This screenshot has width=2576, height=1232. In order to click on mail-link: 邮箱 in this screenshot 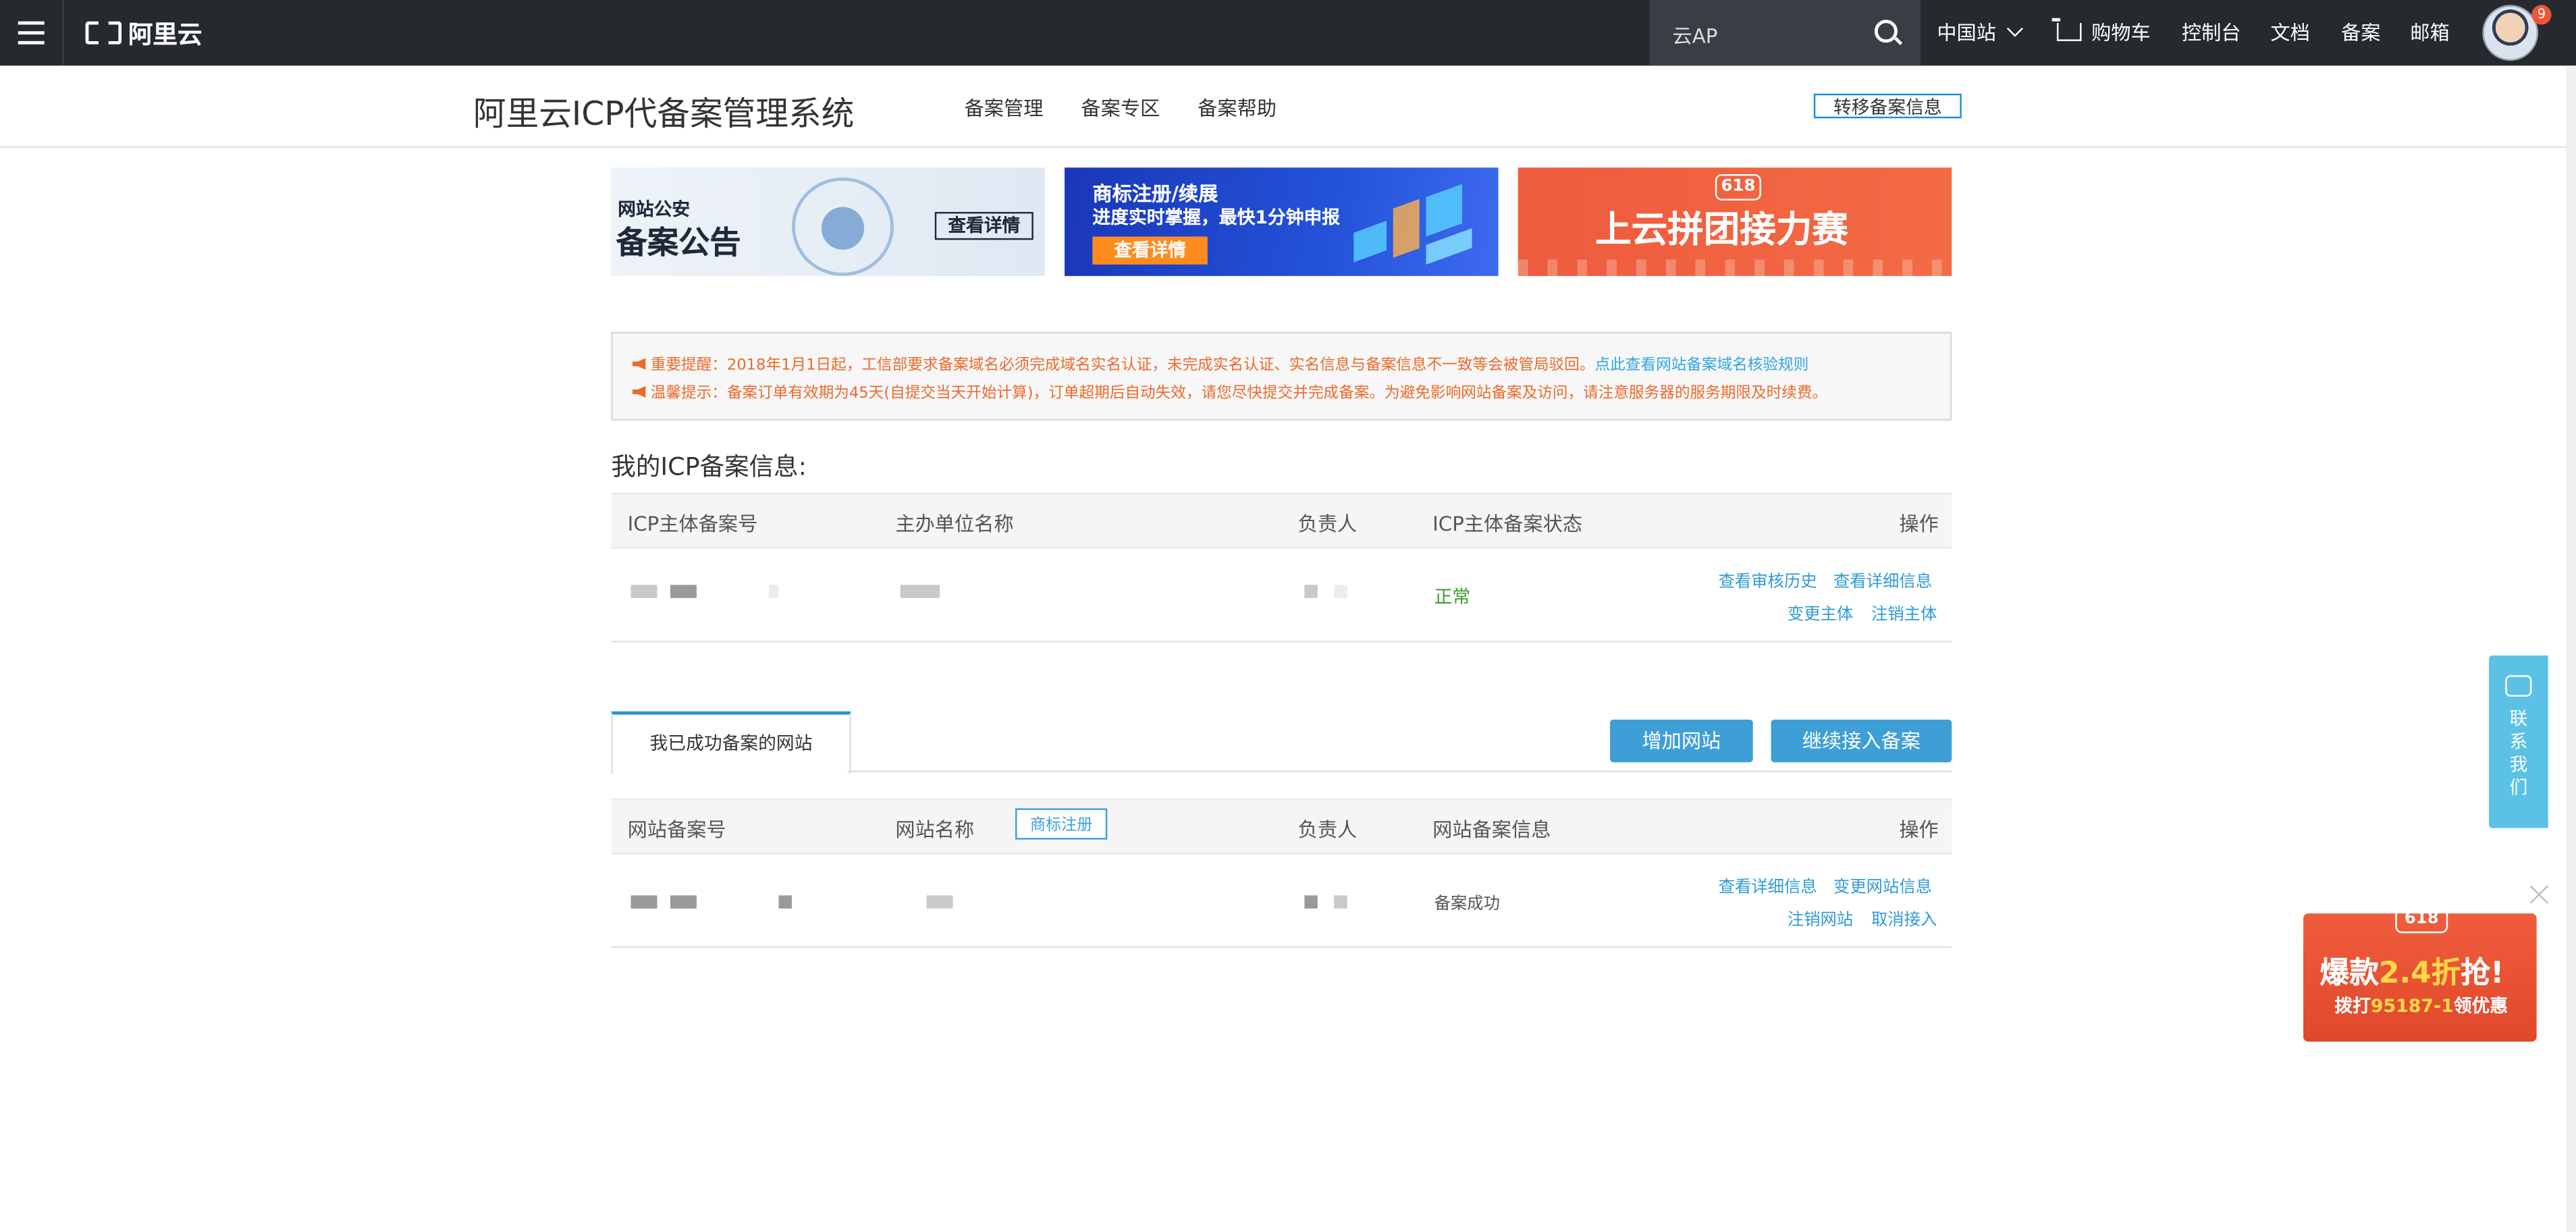, I will do `click(2429, 33)`.